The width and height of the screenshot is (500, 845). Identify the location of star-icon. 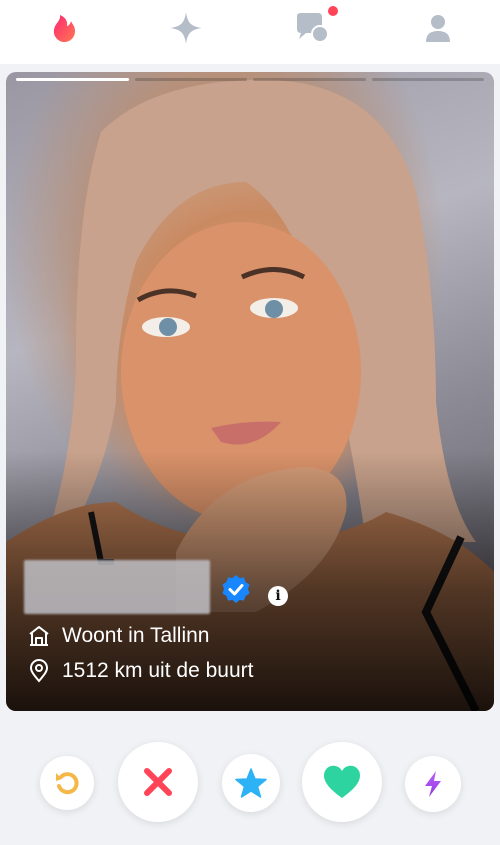
(251, 783).